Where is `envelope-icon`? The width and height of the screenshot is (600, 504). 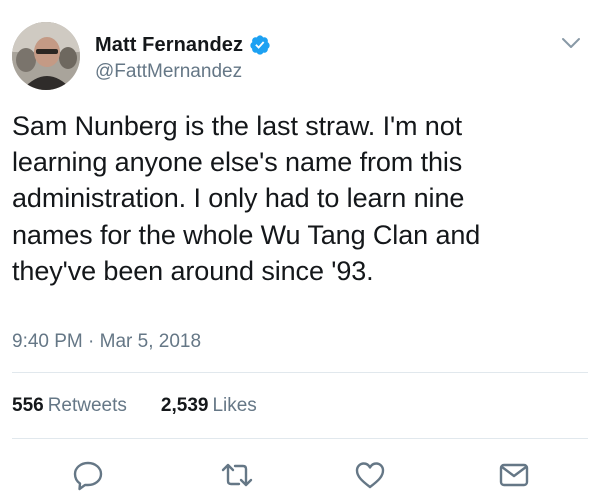 envelope-icon is located at coordinates (514, 475).